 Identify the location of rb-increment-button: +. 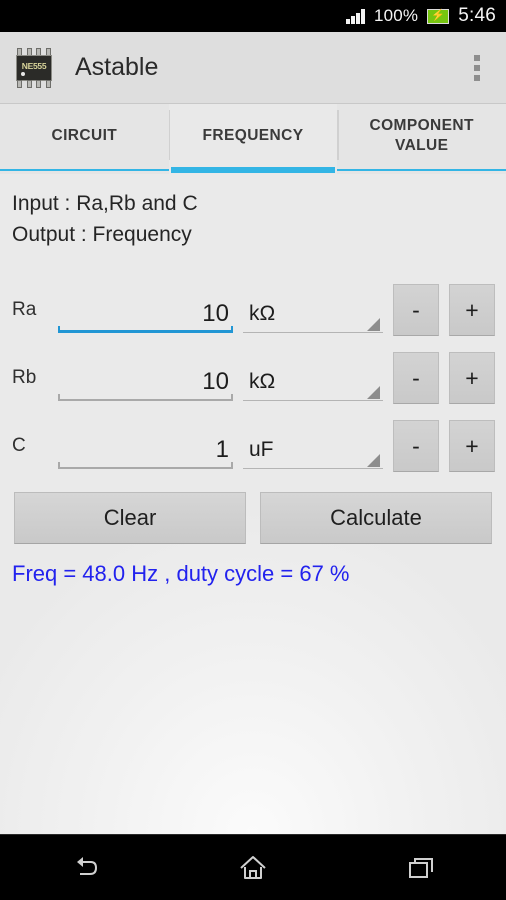
(472, 378).